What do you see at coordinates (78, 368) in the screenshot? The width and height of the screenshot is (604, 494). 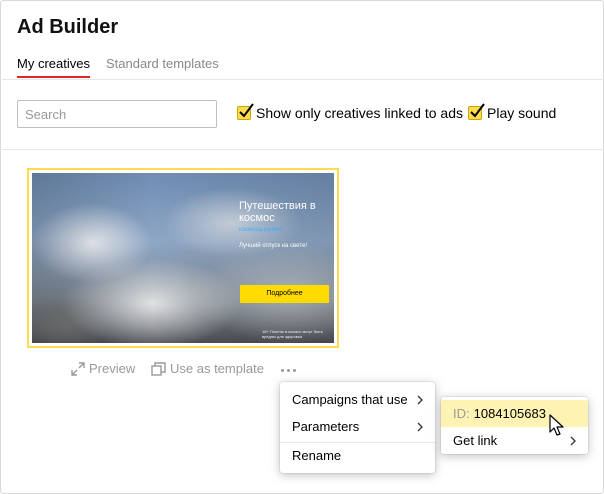 I see `expand-icon` at bounding box center [78, 368].